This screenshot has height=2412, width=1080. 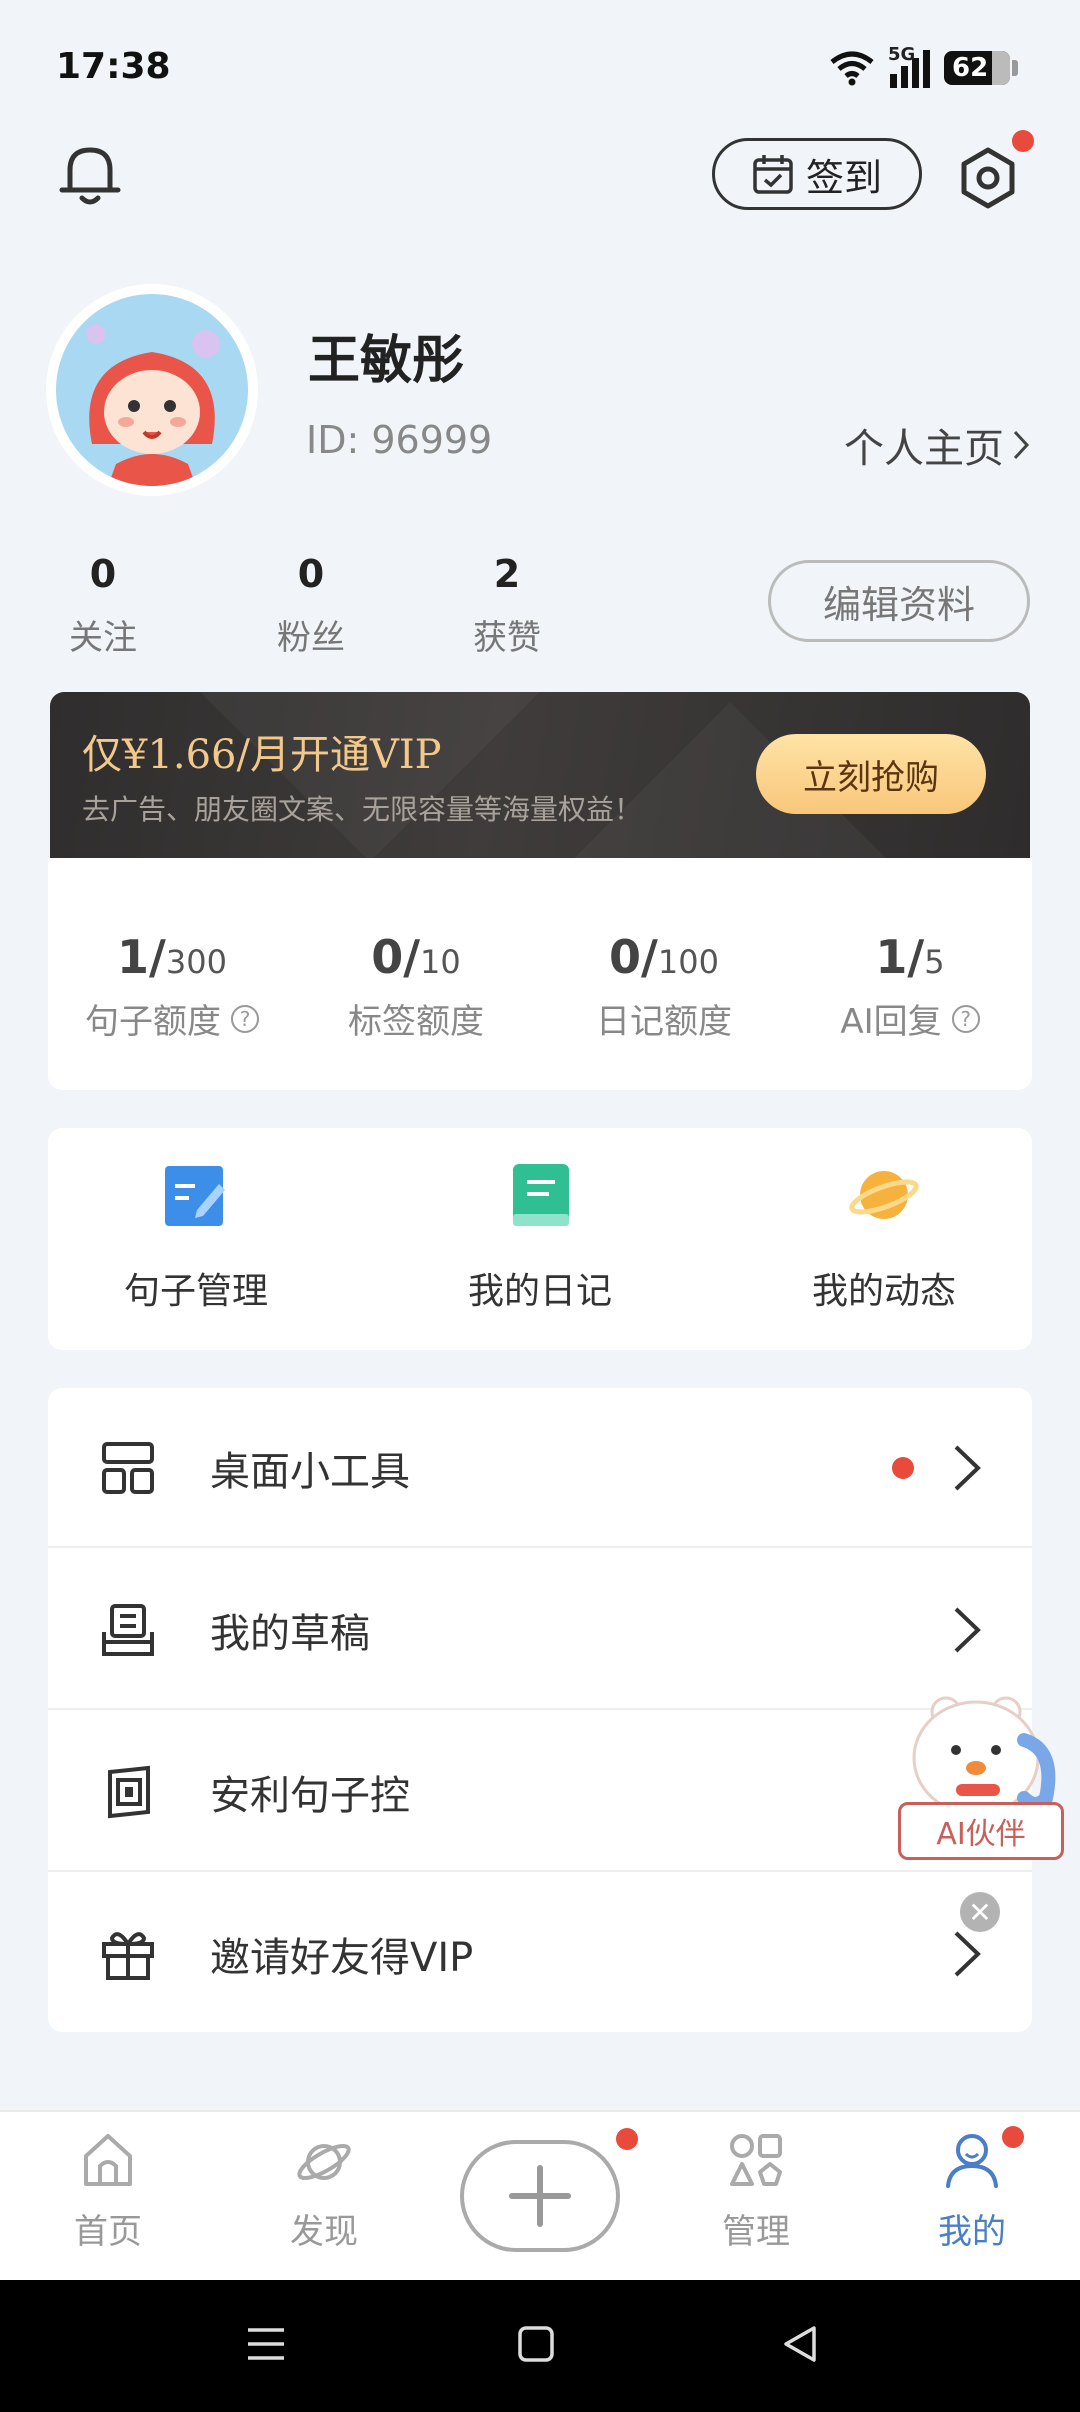 What do you see at coordinates (980, 1912) in the screenshot?
I see `close-icon: ✕` at bounding box center [980, 1912].